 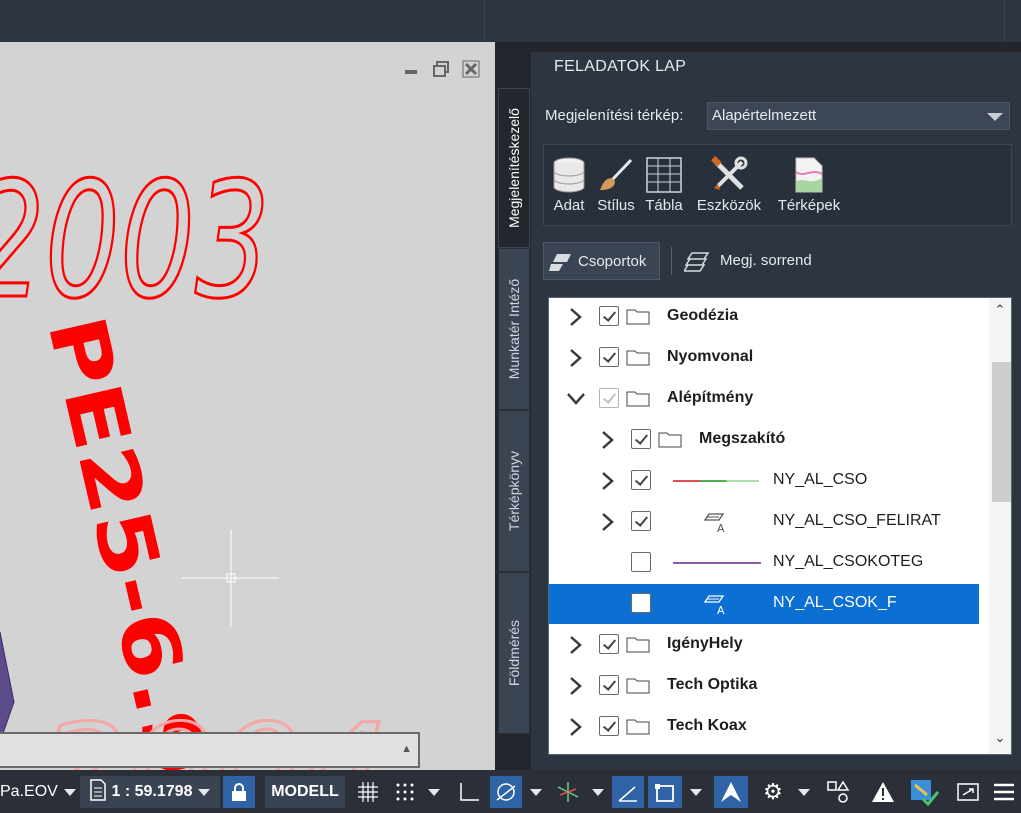 What do you see at coordinates (568, 792) in the screenshot?
I see `isodraft-icon` at bounding box center [568, 792].